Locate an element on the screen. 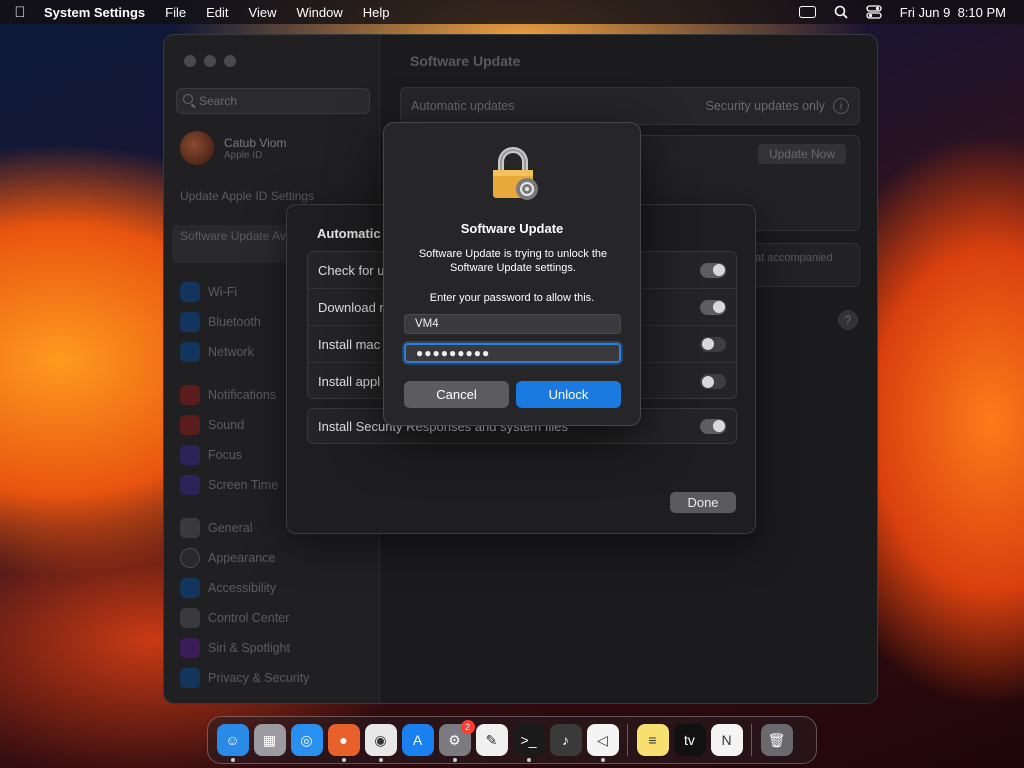  dialog-prompt: Enter your password to allow this. is located at coordinates (512, 298).